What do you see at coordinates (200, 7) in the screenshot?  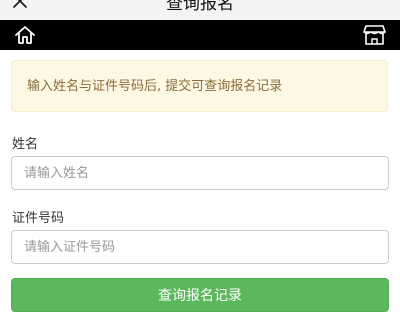 I see `page-title: 查询报名` at bounding box center [200, 7].